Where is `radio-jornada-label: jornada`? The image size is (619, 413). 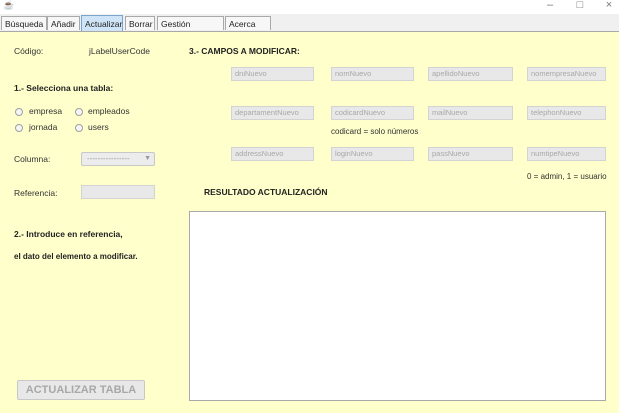
radio-jornada-label: jornada is located at coordinates (43, 127).